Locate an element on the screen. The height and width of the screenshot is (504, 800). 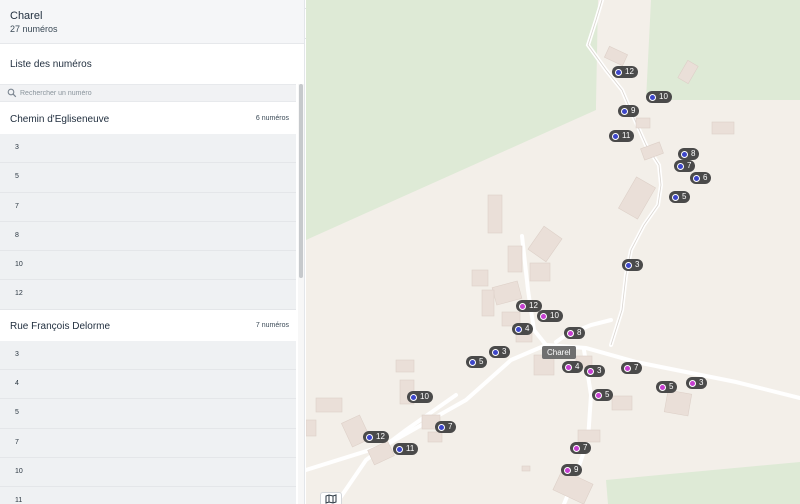
voie-number-count: 6 numéros is located at coordinates (272, 118).